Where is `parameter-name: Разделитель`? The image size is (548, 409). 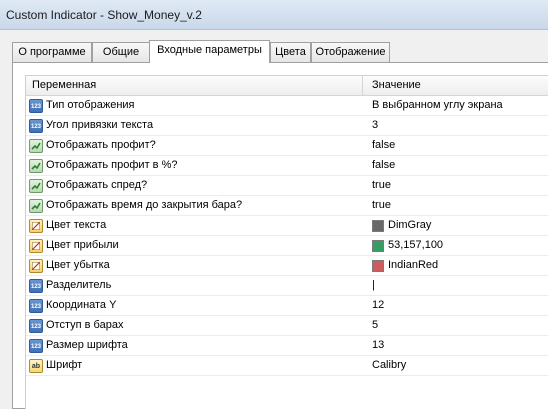
parameter-name: Разделитель is located at coordinates (79, 285).